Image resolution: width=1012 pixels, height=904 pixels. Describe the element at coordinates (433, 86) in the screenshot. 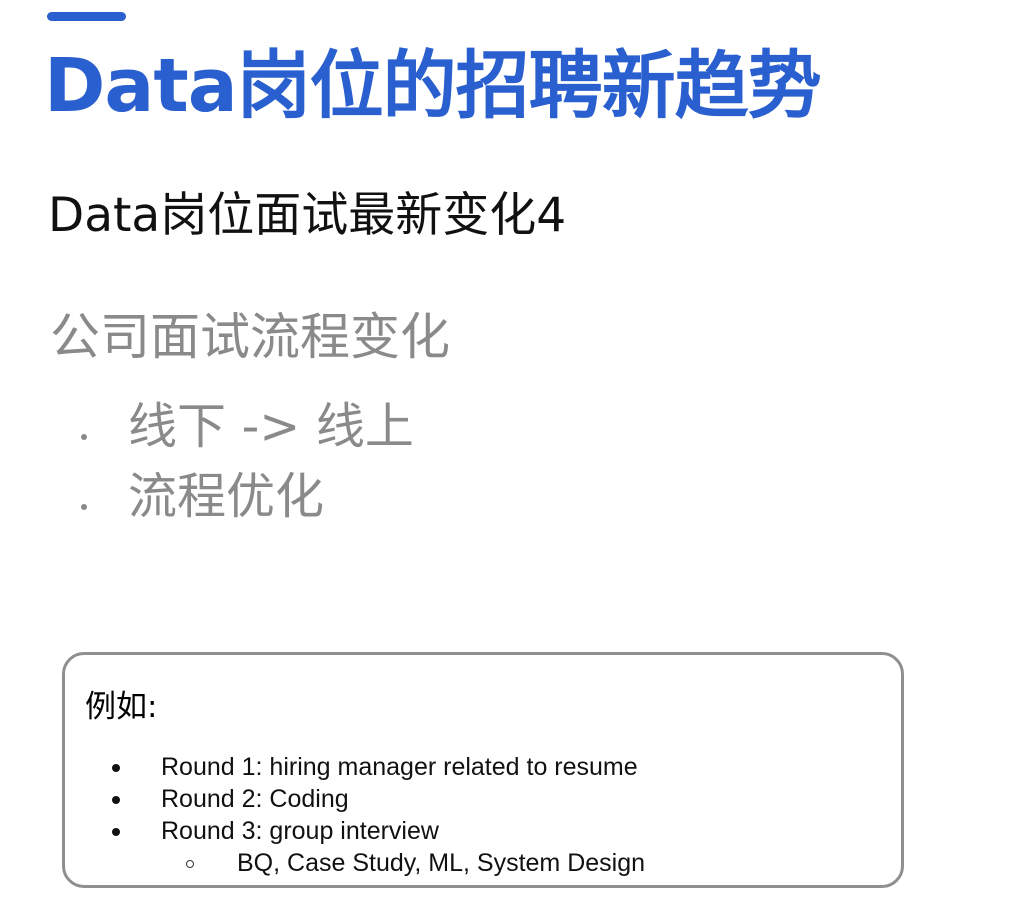

I see `slide-title: Data岗位的招聘新趋势` at that location.